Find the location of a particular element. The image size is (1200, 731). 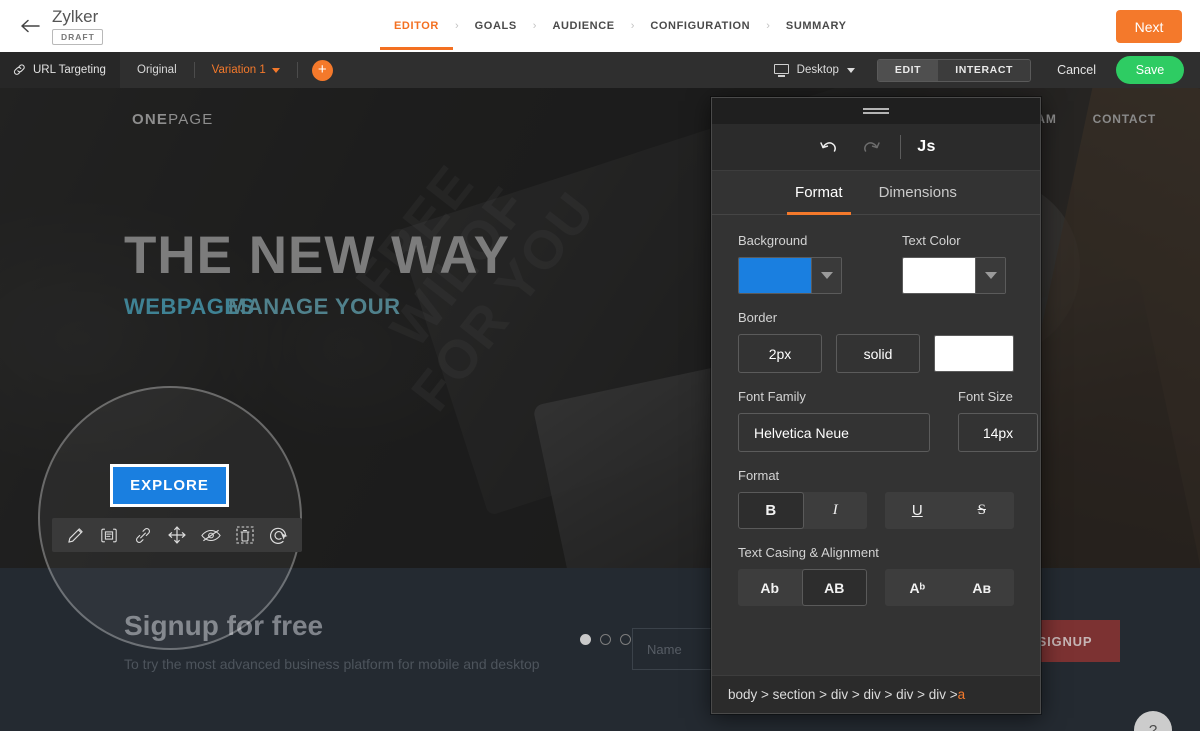

panel-drag-handle is located at coordinates (876, 111).